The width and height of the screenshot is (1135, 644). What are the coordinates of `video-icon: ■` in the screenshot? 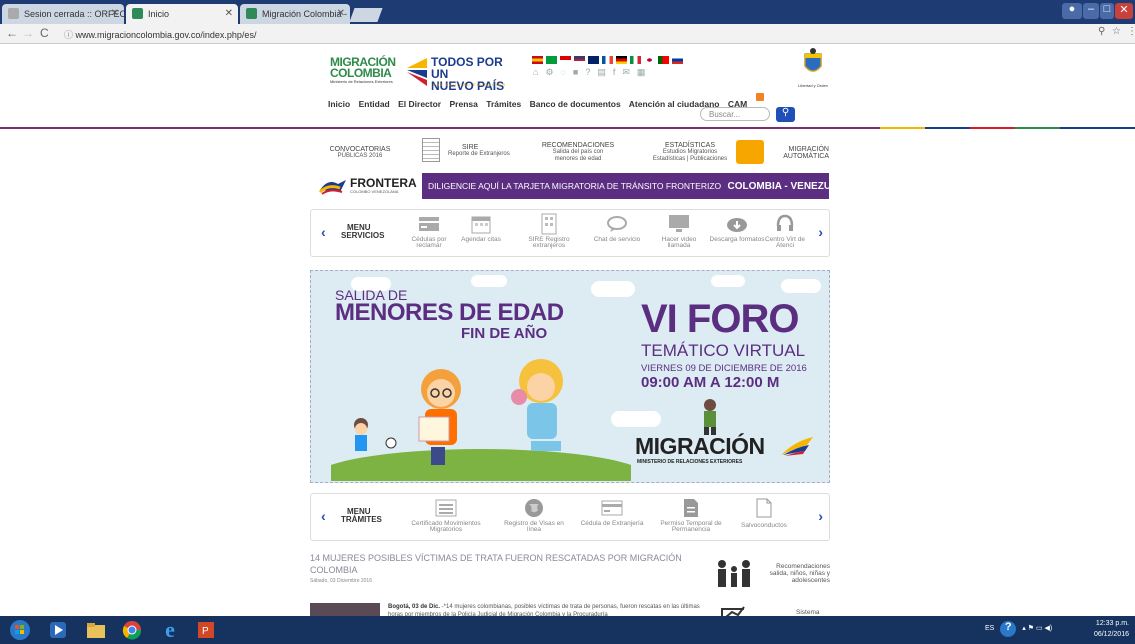 It's located at (579, 72).